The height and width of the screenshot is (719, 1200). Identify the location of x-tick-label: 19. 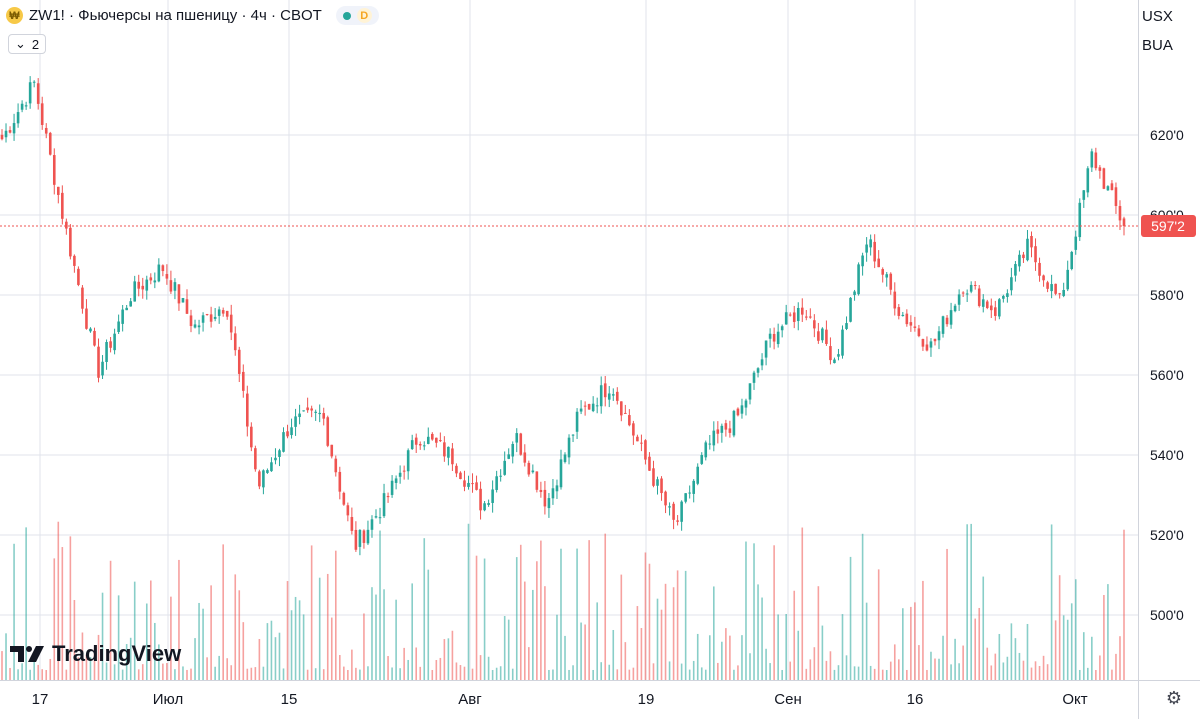
(646, 699).